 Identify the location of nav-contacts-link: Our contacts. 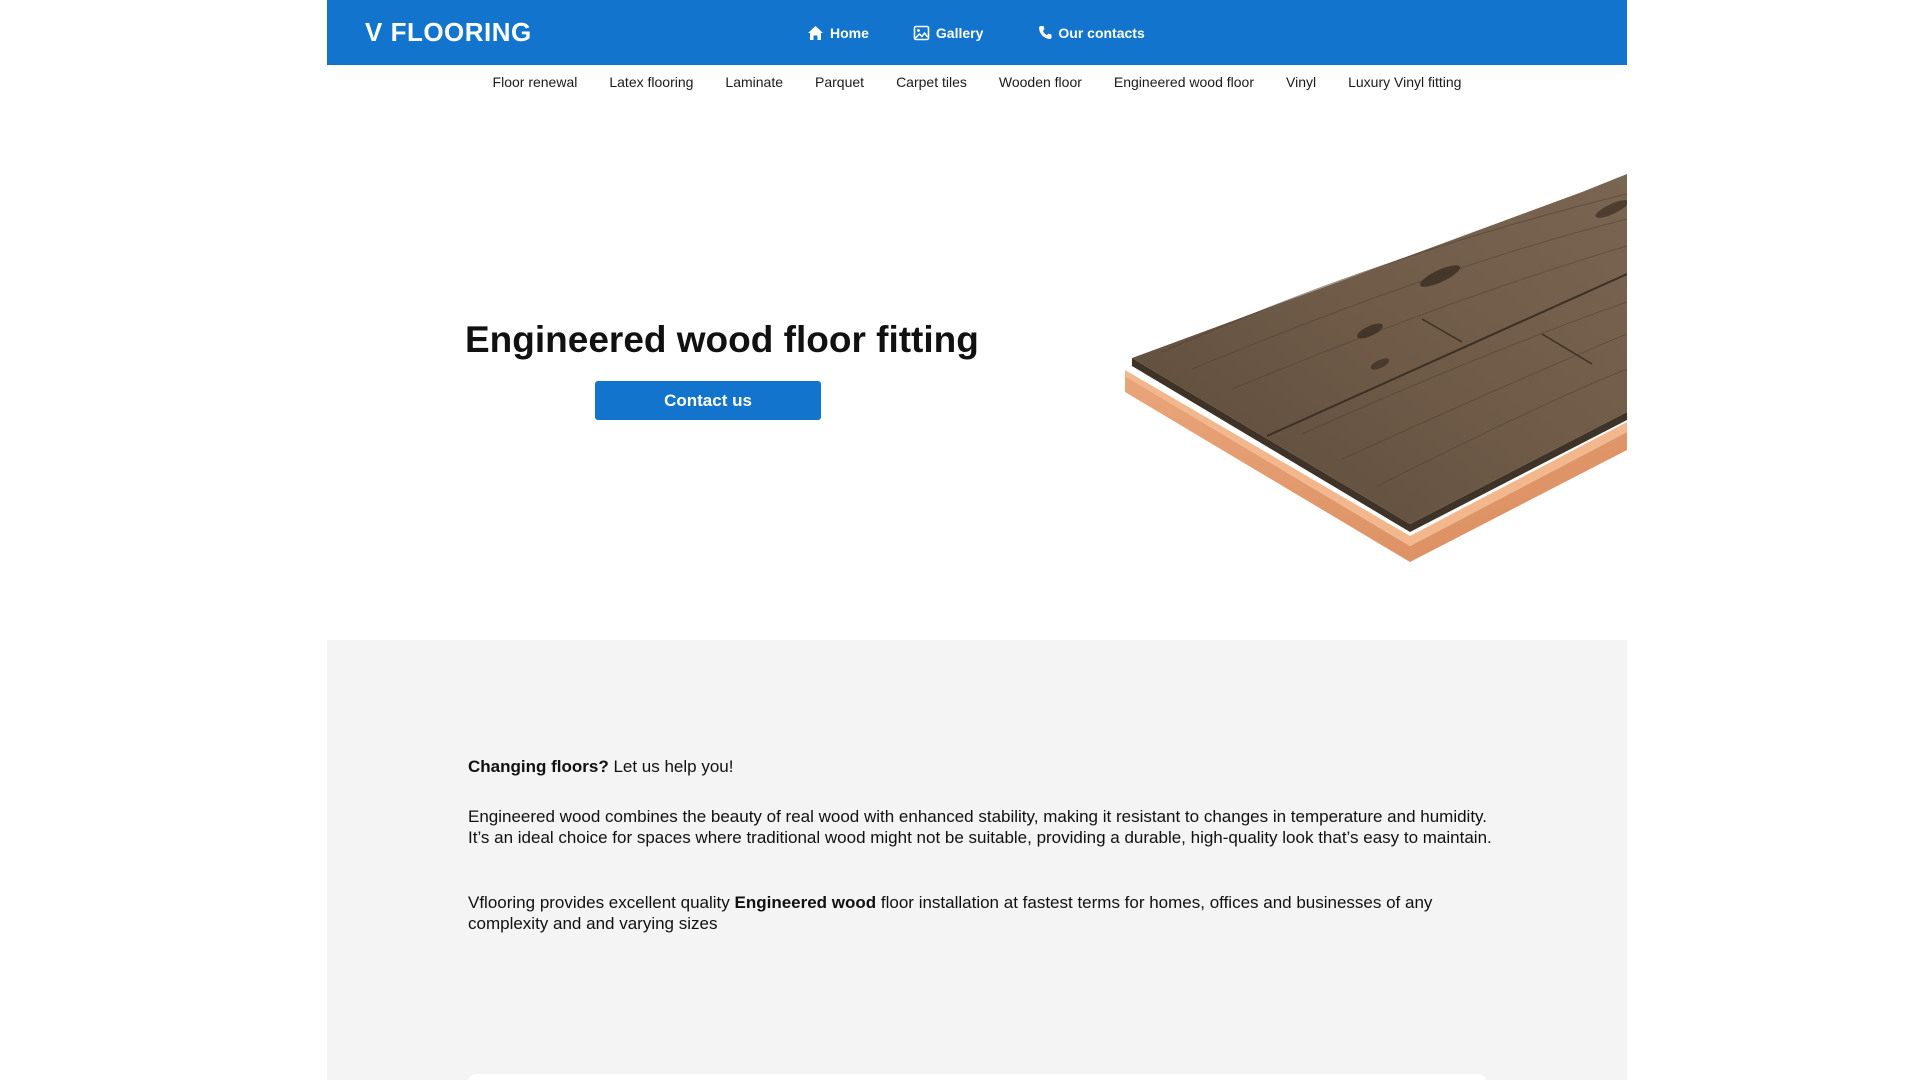
(1091, 32).